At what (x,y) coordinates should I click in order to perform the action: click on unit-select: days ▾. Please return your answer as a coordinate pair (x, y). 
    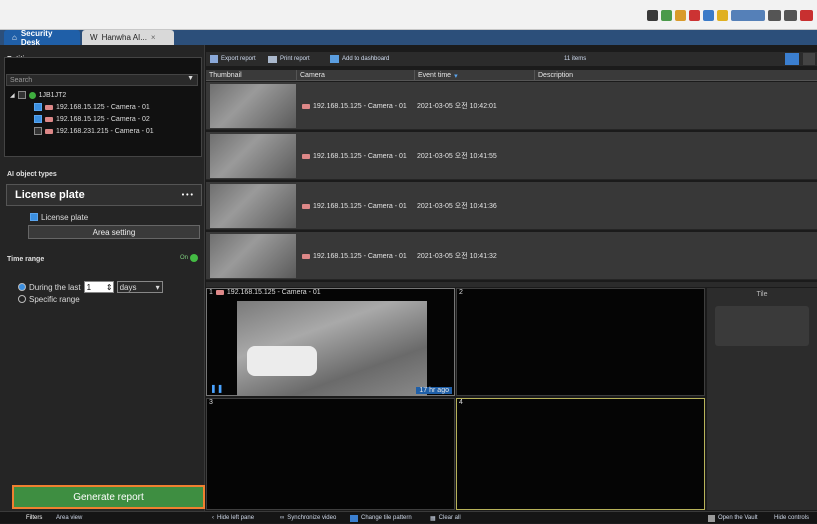
    Looking at the image, I should click on (139, 287).